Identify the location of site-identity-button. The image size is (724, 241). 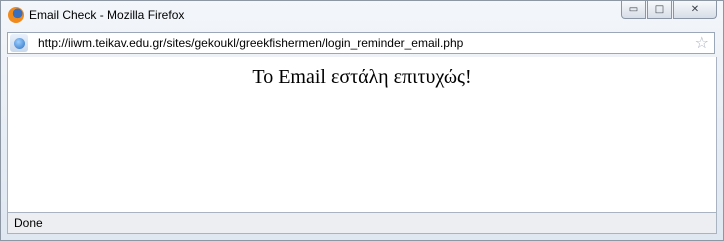
(19, 43).